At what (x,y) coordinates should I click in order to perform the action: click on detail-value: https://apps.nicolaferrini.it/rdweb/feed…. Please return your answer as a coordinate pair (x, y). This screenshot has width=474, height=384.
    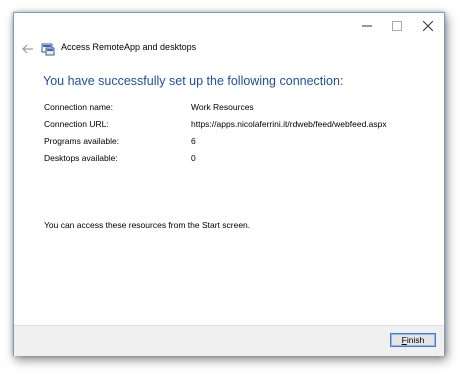
    Looking at the image, I should click on (289, 124).